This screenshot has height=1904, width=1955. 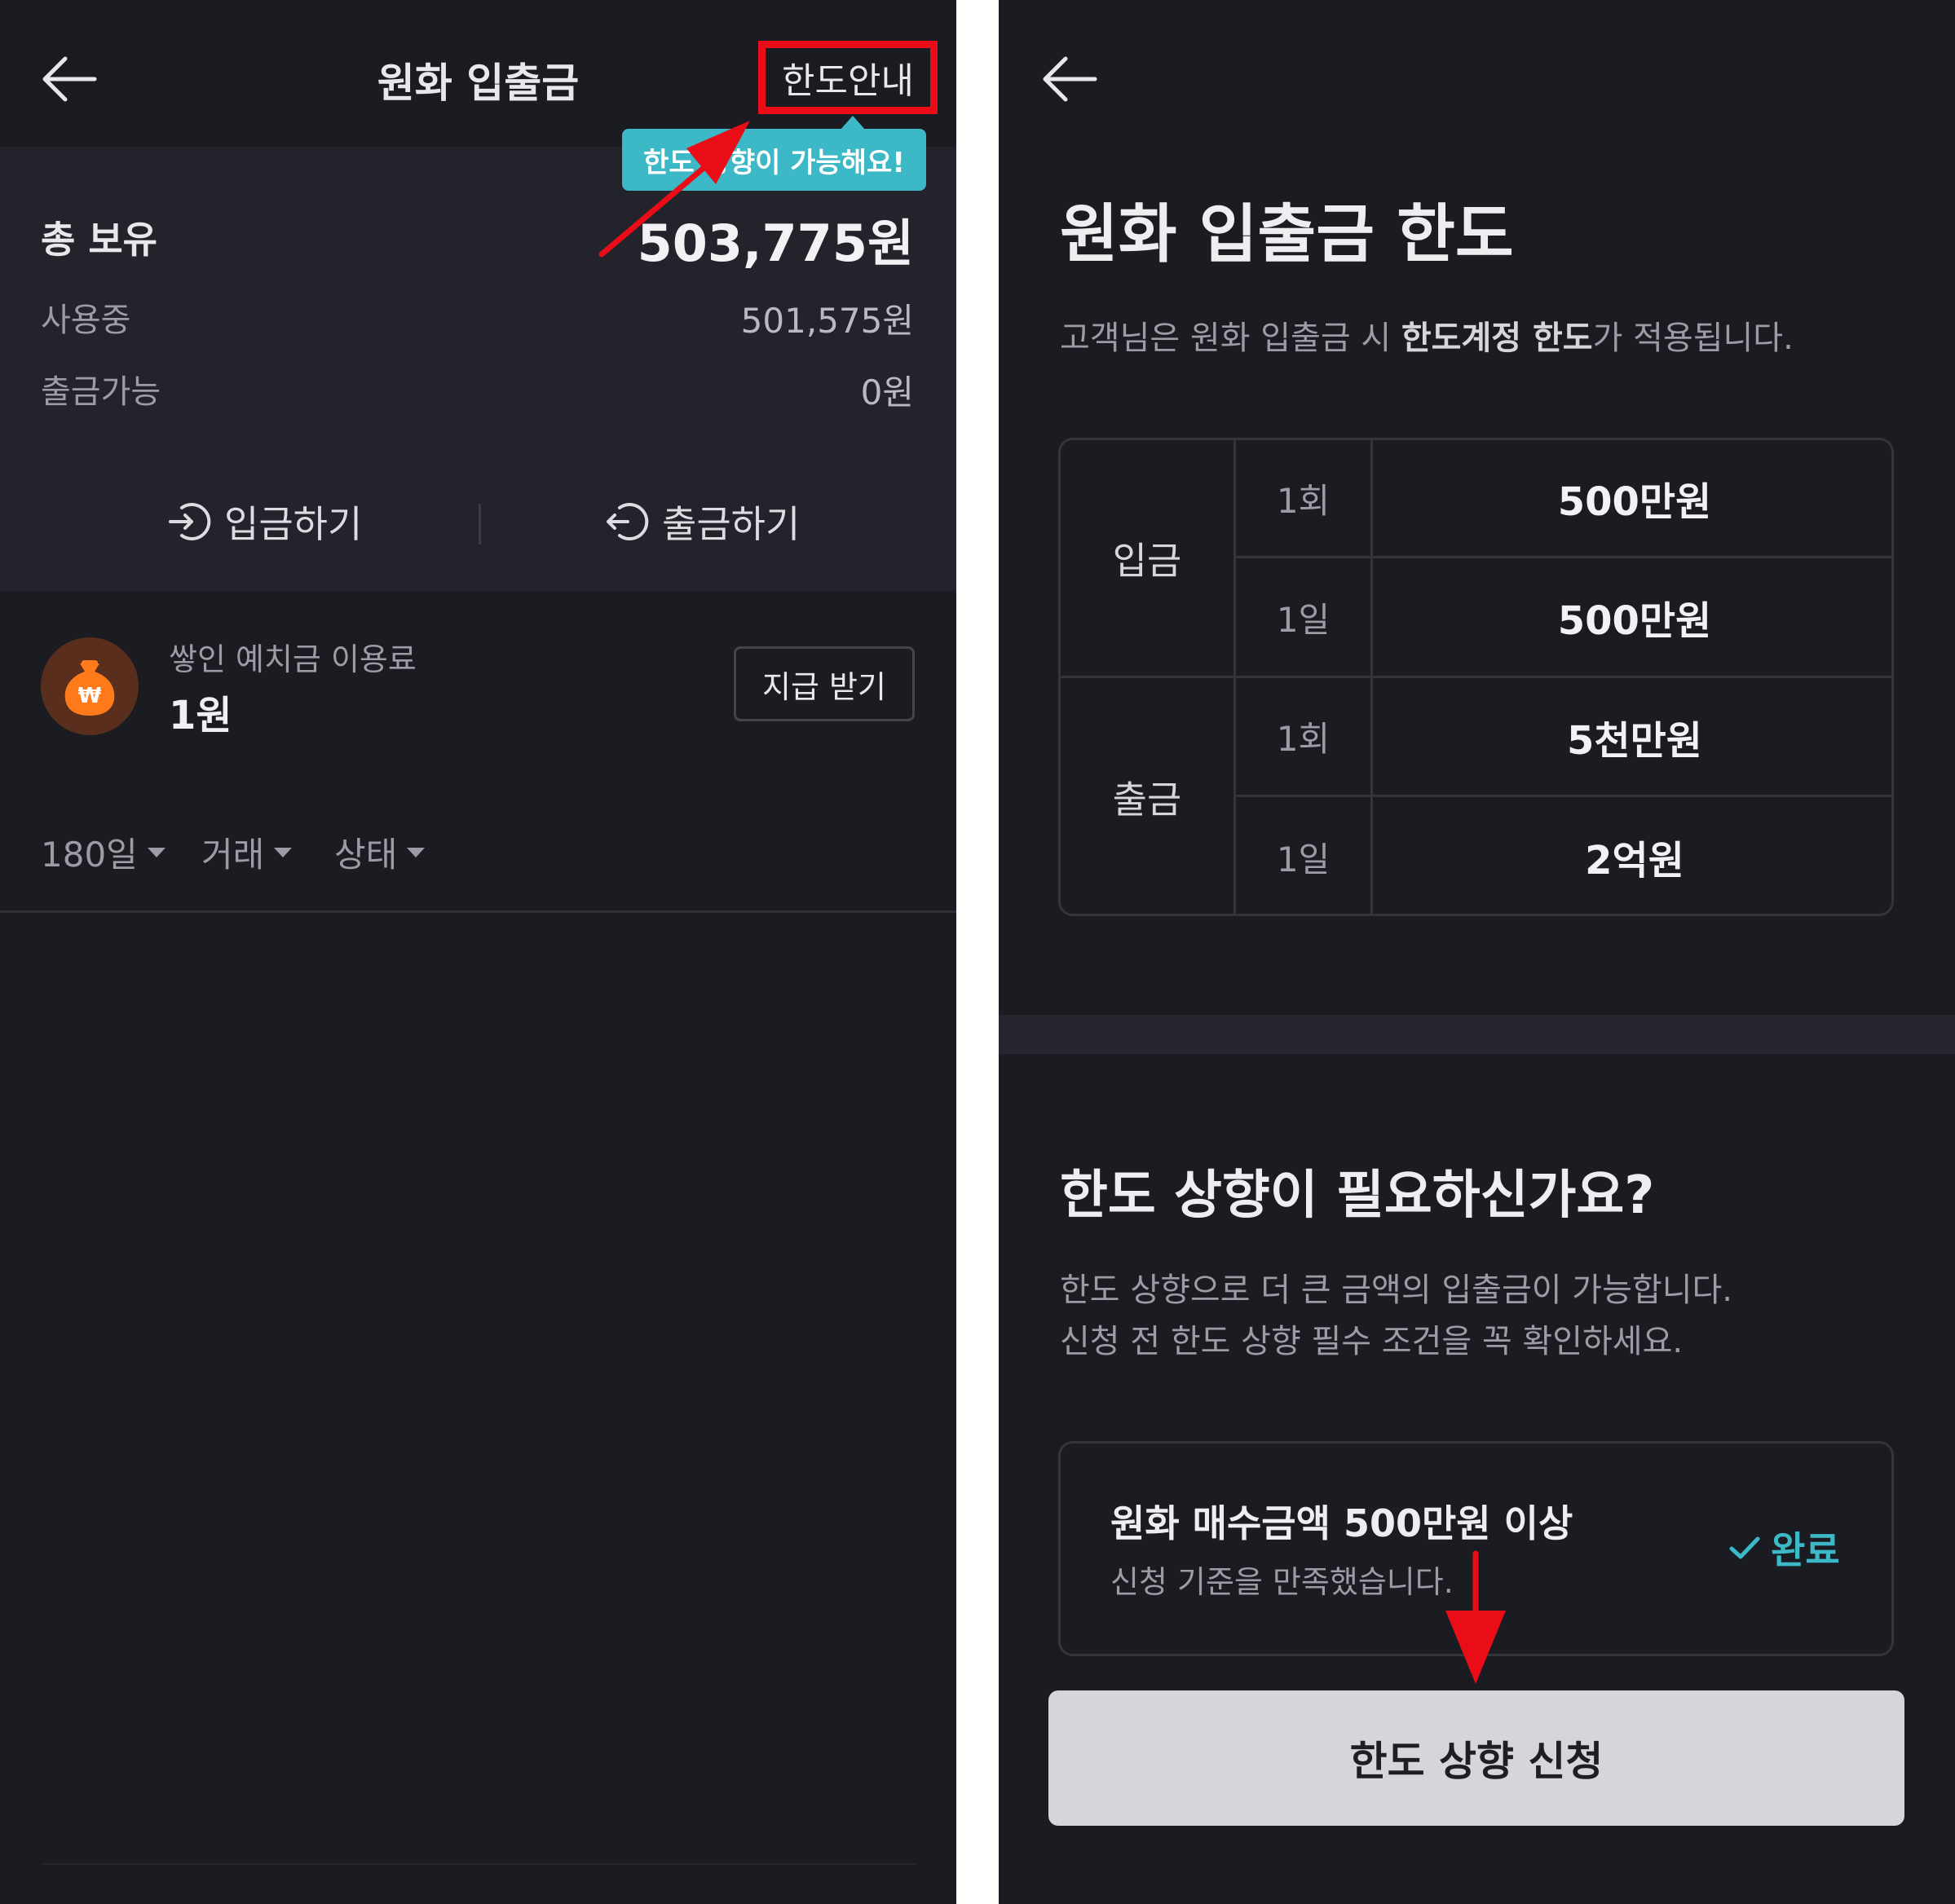 What do you see at coordinates (190, 522) in the screenshot?
I see `deposit-icon` at bounding box center [190, 522].